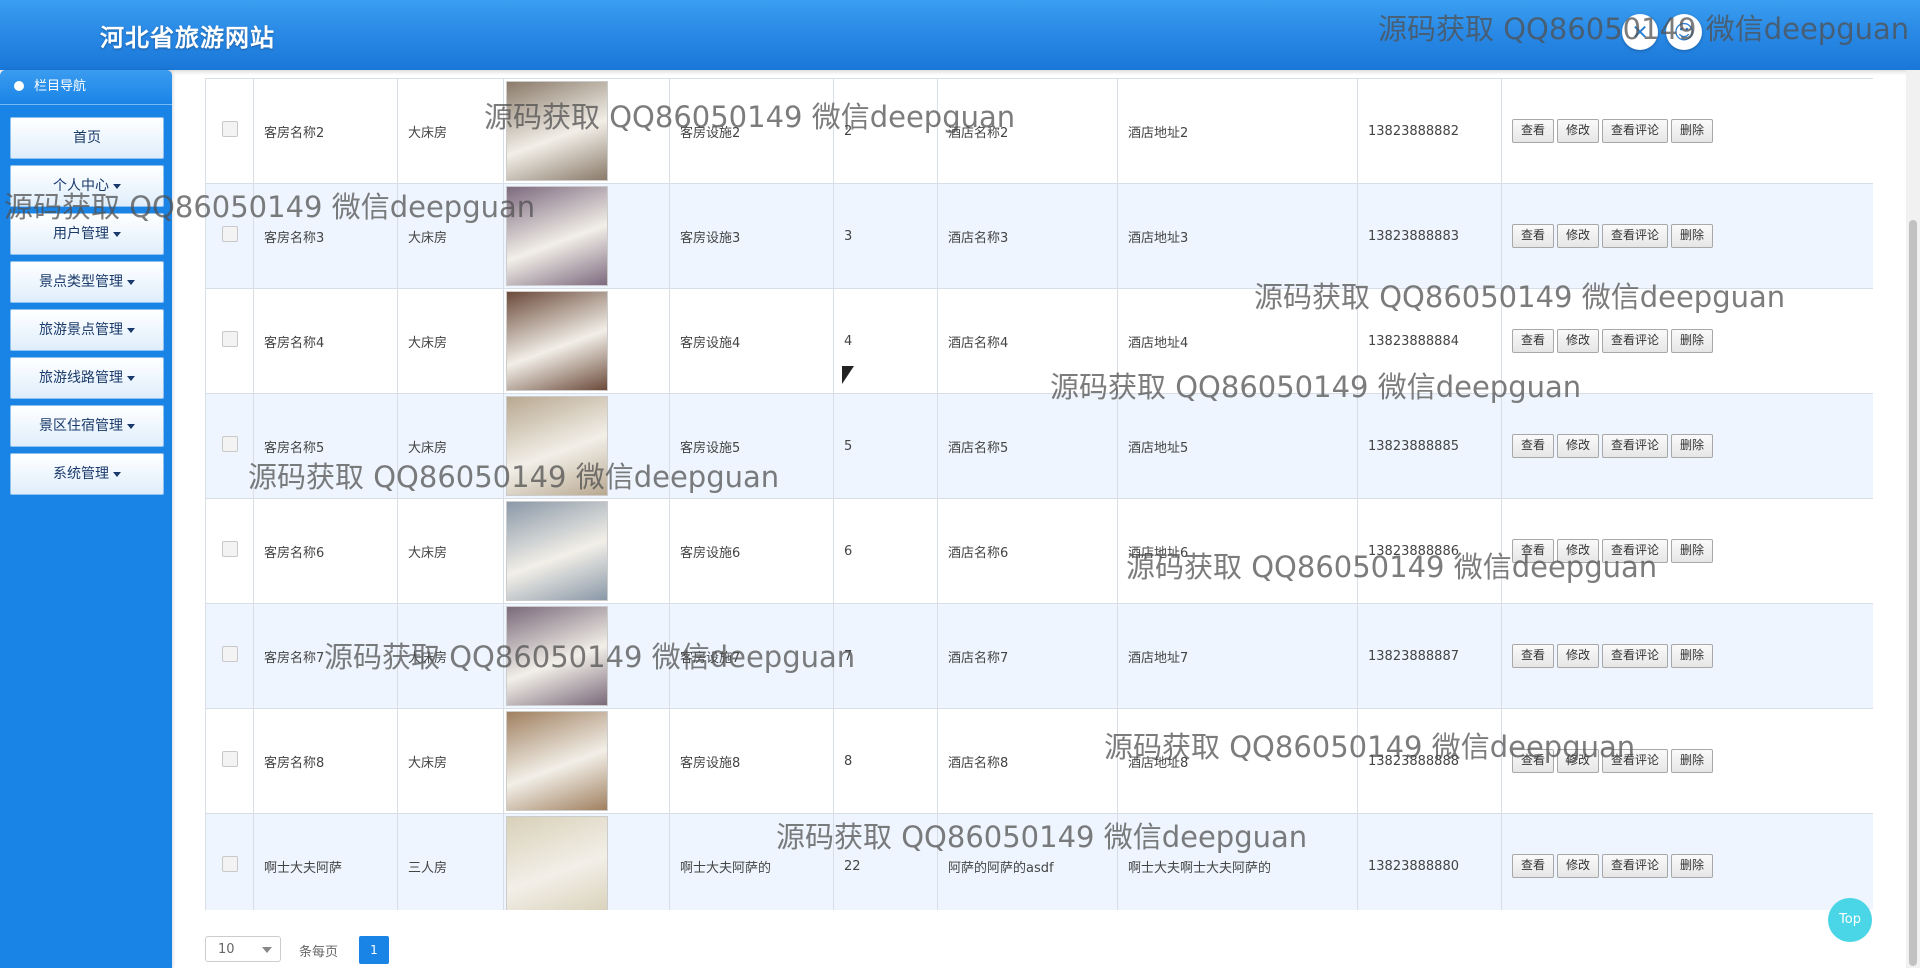 Image resolution: width=1920 pixels, height=968 pixels. What do you see at coordinates (81, 378) in the screenshot?
I see `sidebar-item-label: 旅游线路管理` at bounding box center [81, 378].